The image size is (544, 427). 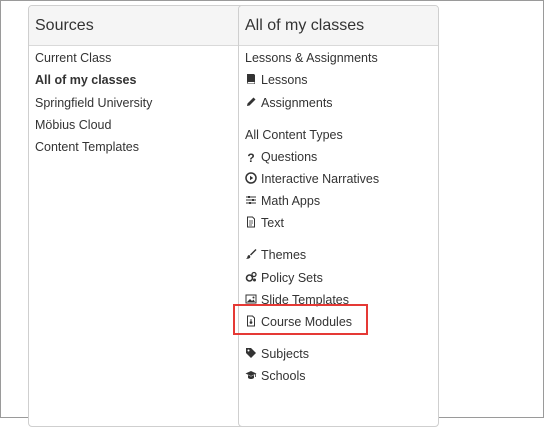 I want to click on source-item-mobius-cloud: Möbius Cloud, so click(x=73, y=125).